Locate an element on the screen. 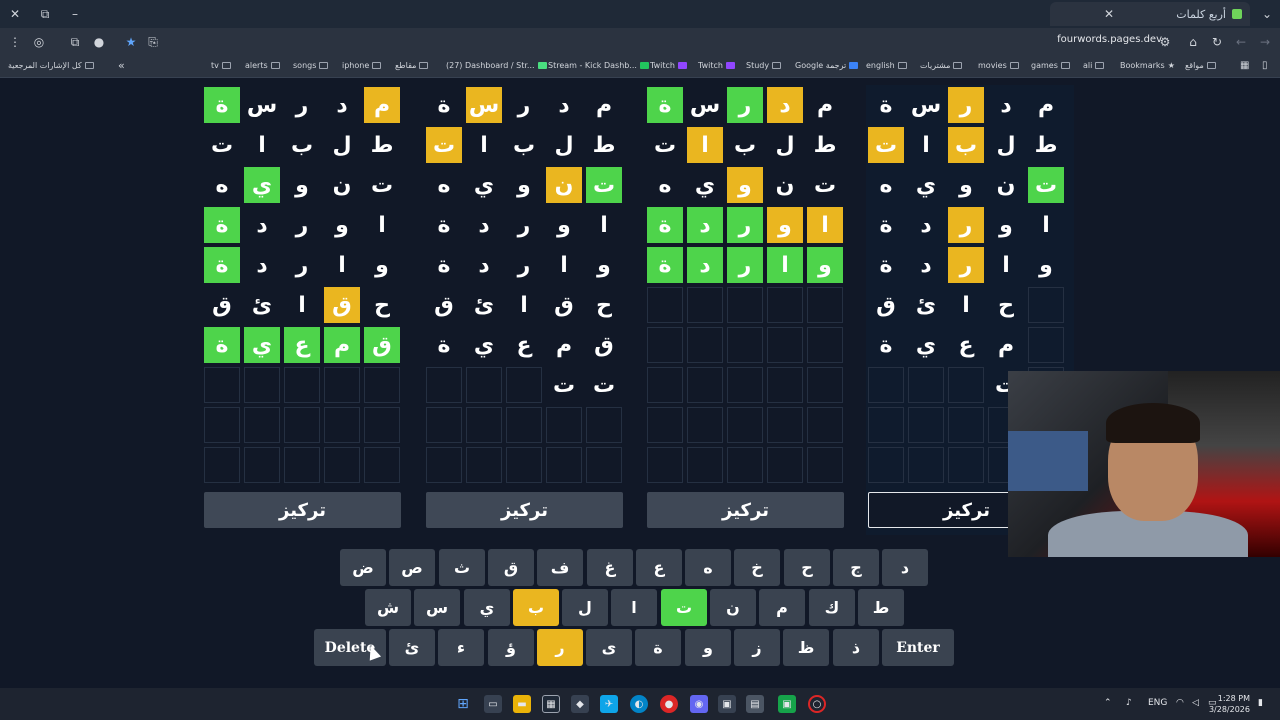 The height and width of the screenshot is (720, 1280). bookmark-item: مقاطع is located at coordinates (412, 65).